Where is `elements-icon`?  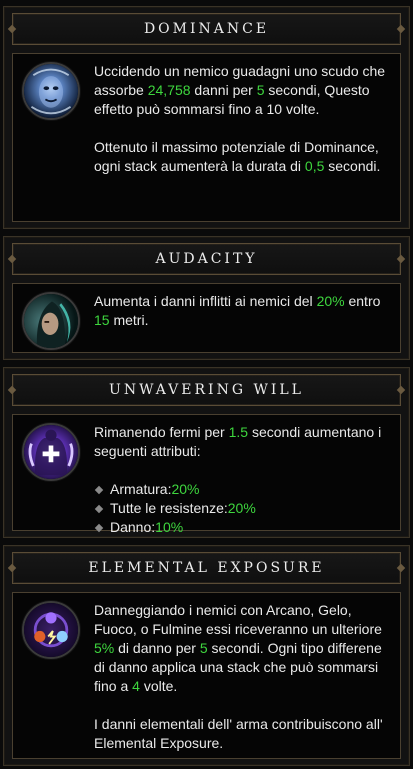 elements-icon is located at coordinates (51, 630).